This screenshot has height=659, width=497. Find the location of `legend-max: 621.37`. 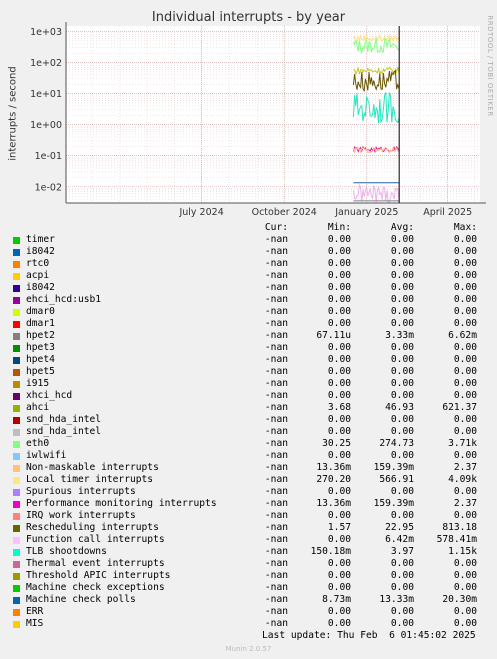

legend-max: 621.37 is located at coordinates (459, 407).